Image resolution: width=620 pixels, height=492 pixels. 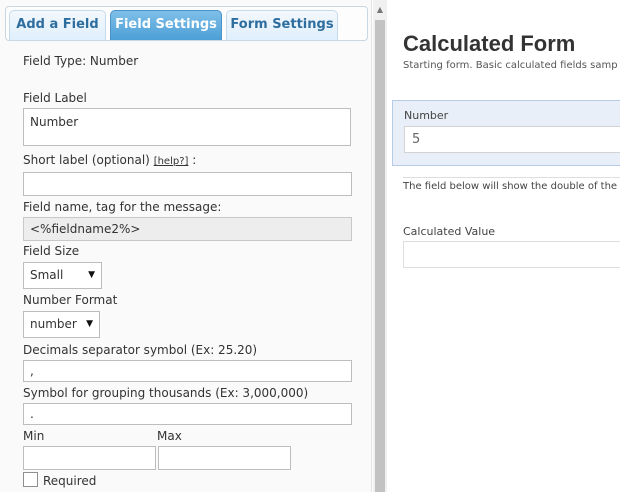 I want to click on number-field-block: Number 5, so click(x=506, y=133).